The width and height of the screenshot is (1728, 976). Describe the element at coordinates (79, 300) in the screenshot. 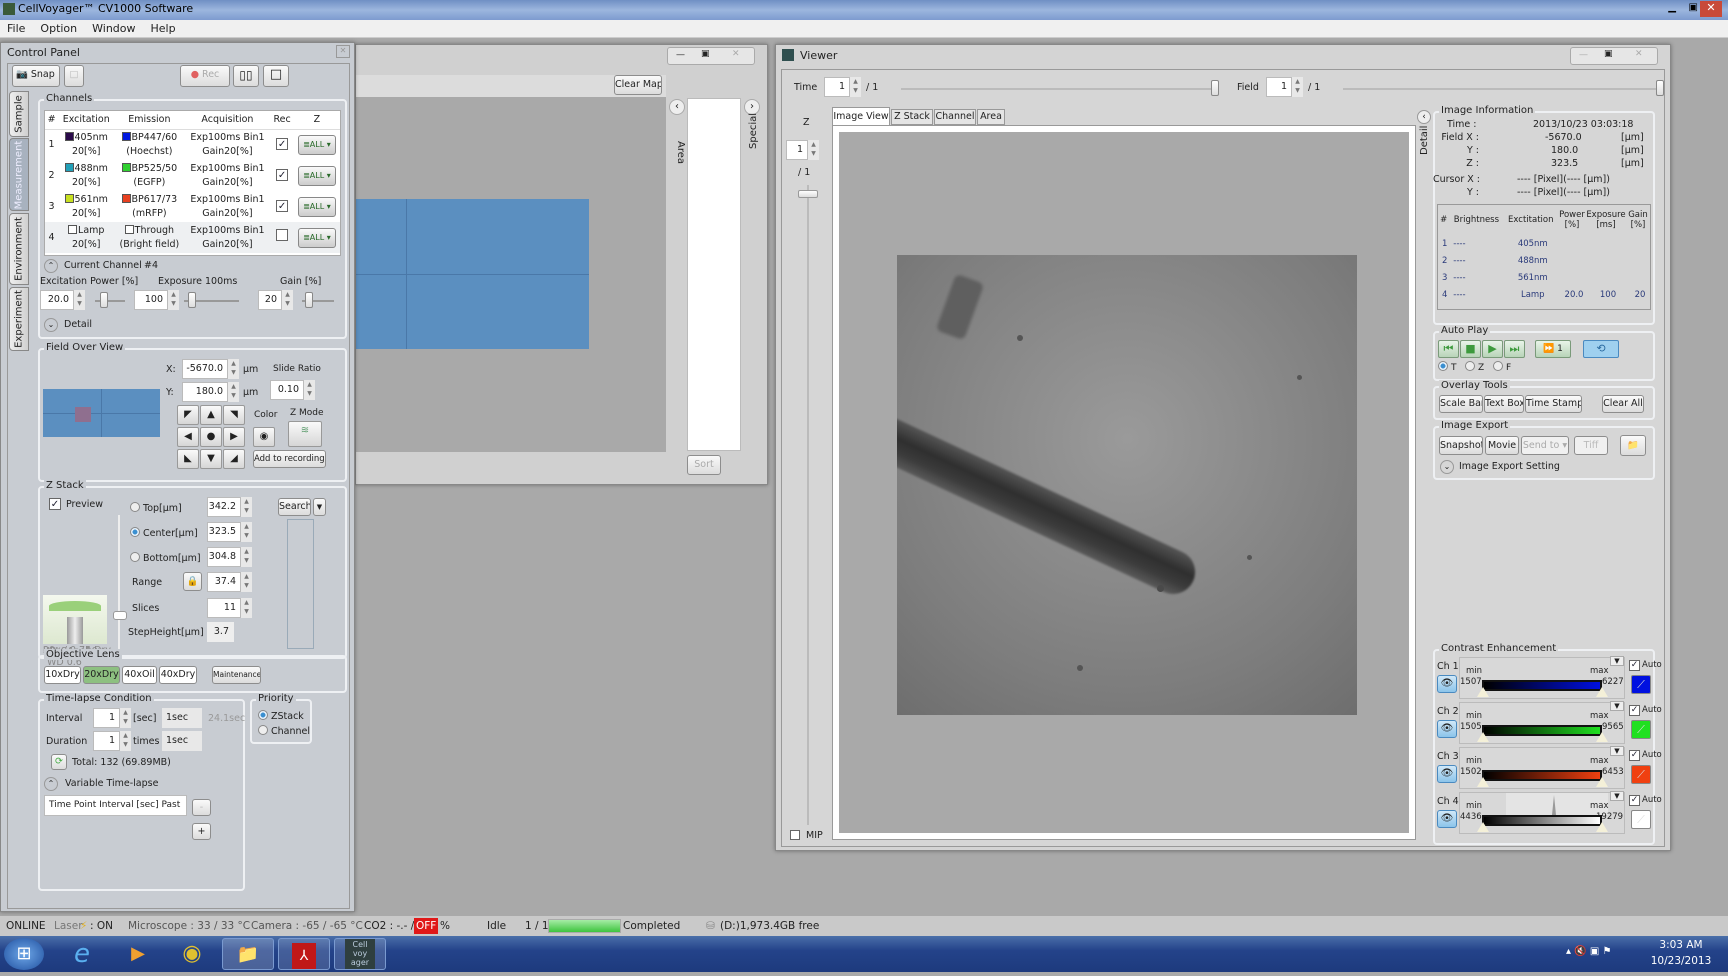

I see `power-spinner: ▲ ▼` at that location.